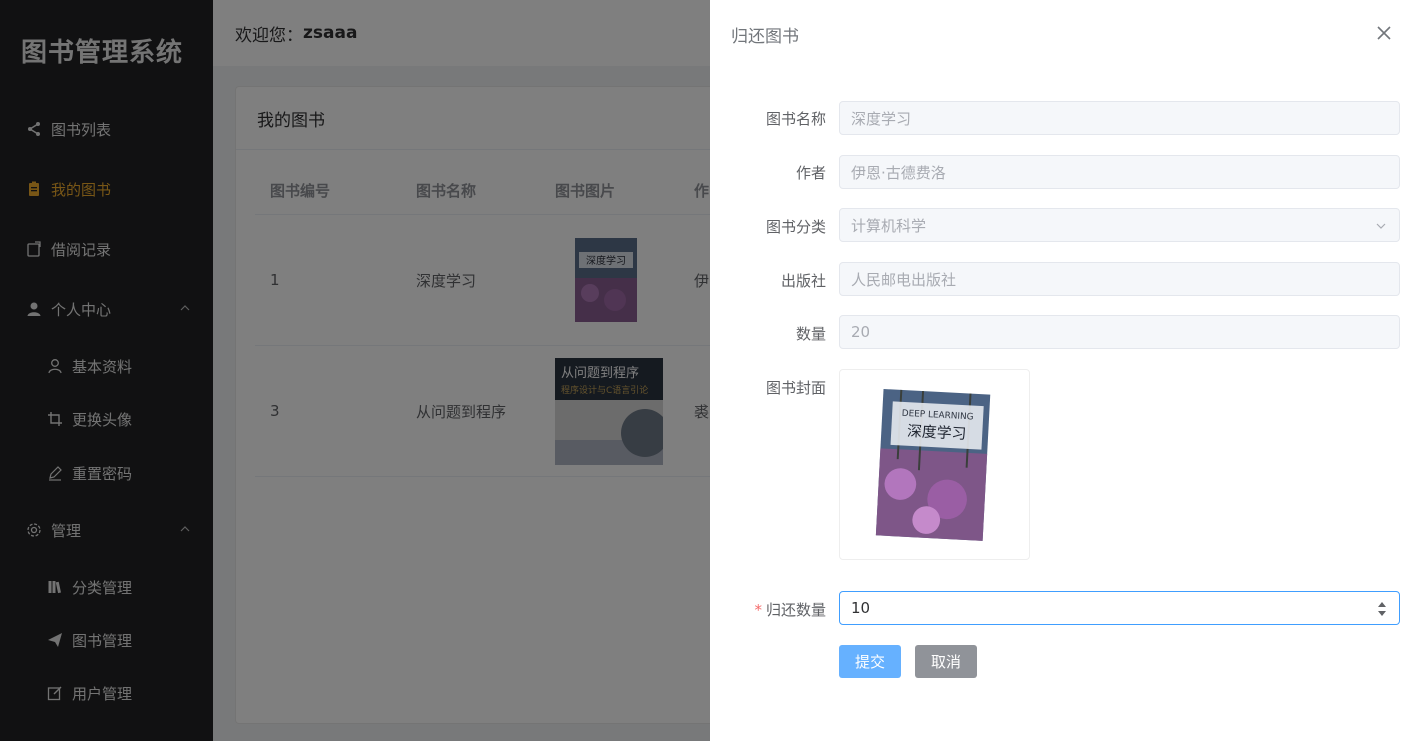 The width and height of the screenshot is (1421, 741). I want to click on chevron-down-icon, so click(1381, 226).